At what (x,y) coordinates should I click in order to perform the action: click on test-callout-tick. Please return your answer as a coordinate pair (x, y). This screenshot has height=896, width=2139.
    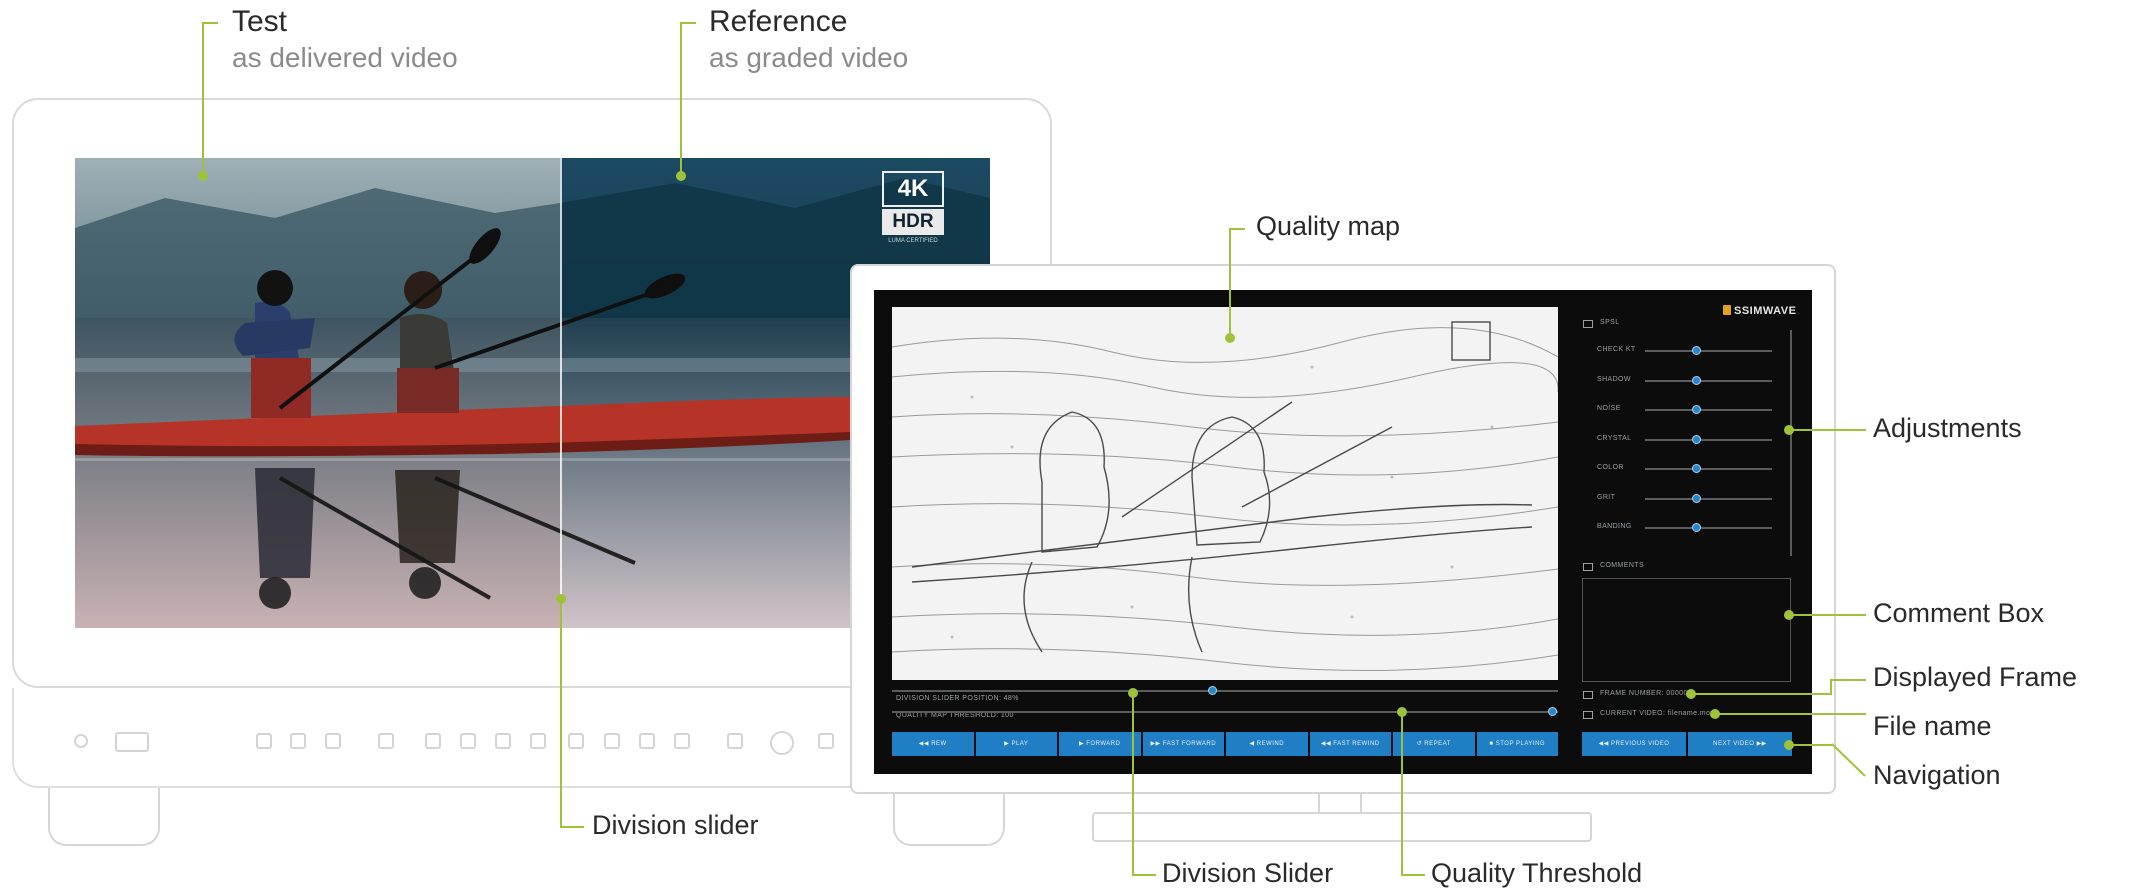
    Looking at the image, I should click on (210, 23).